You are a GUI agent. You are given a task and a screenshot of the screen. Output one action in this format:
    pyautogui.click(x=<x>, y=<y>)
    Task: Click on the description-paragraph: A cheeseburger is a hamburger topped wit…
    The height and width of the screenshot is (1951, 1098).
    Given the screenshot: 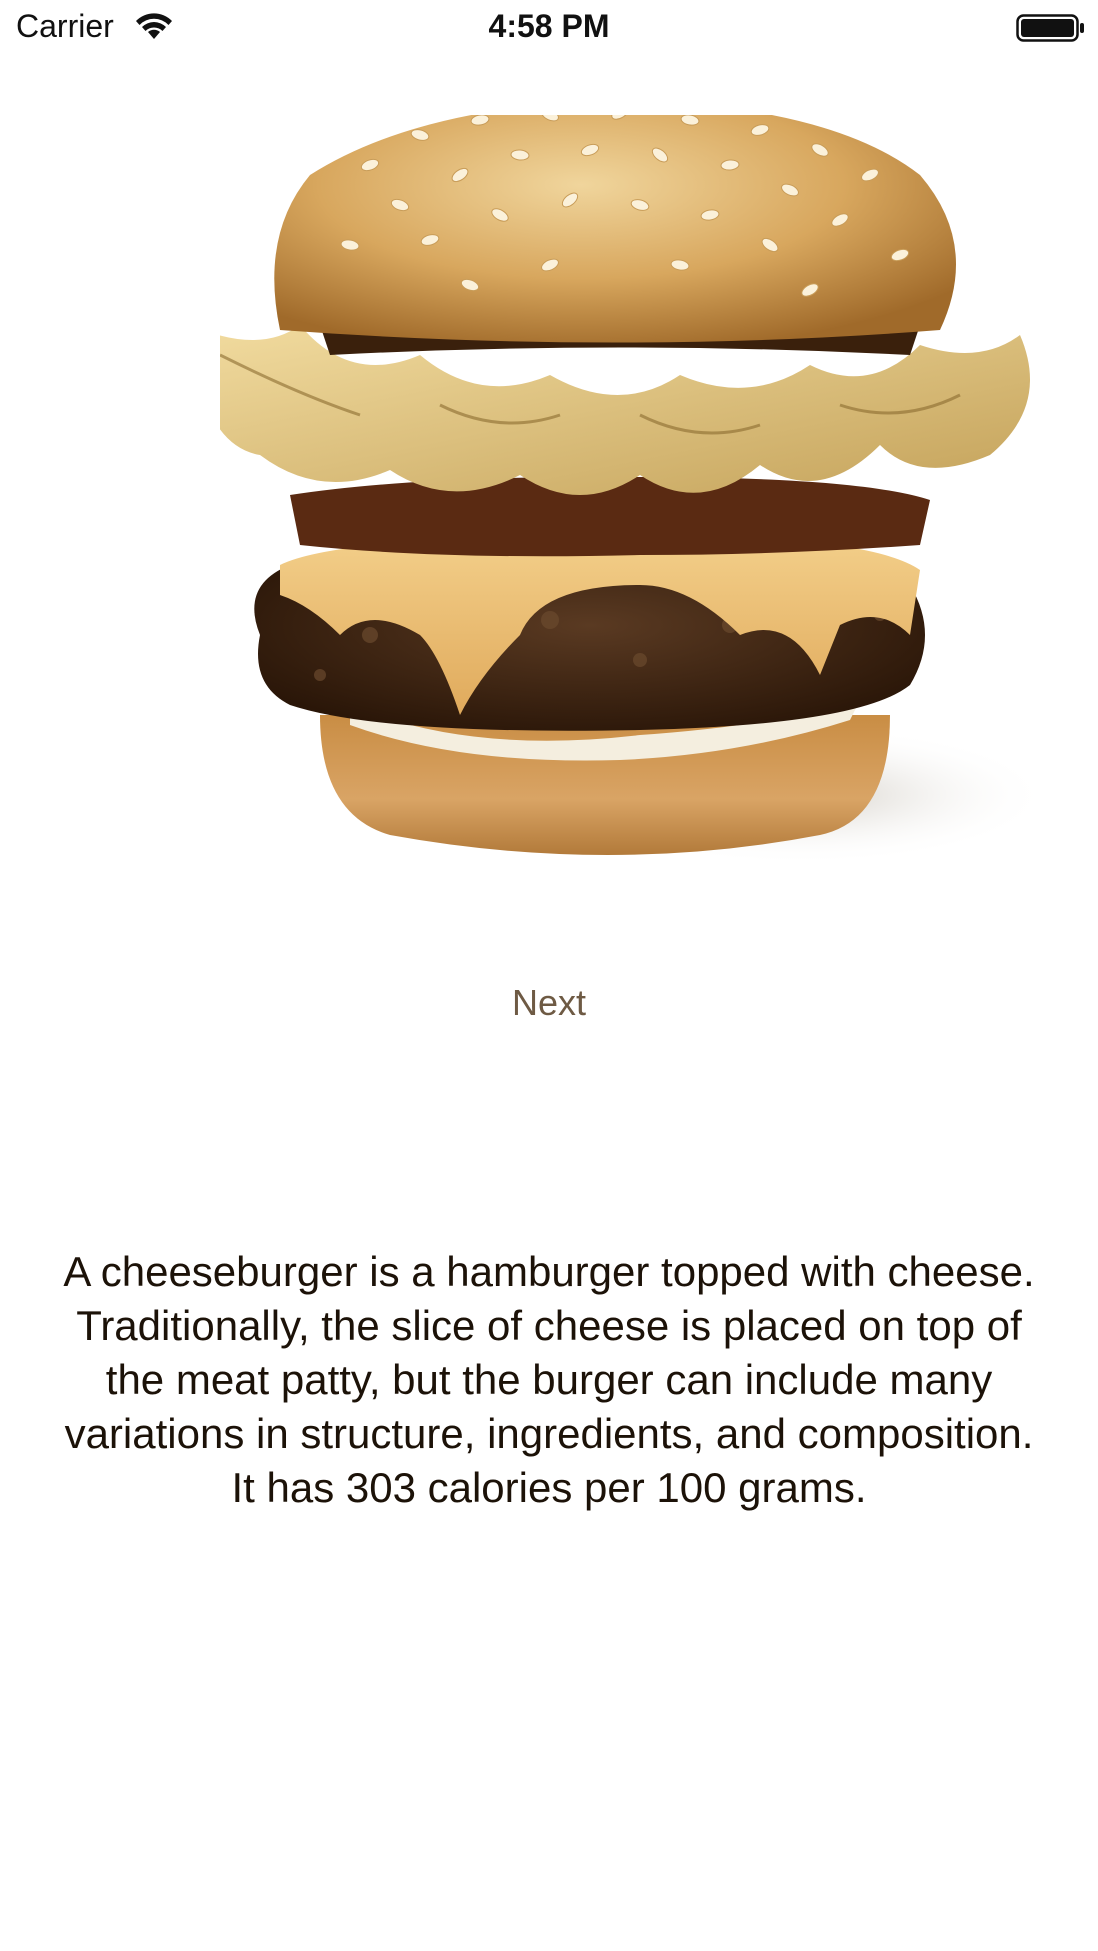 What is the action you would take?
    pyautogui.click(x=549, y=1352)
    